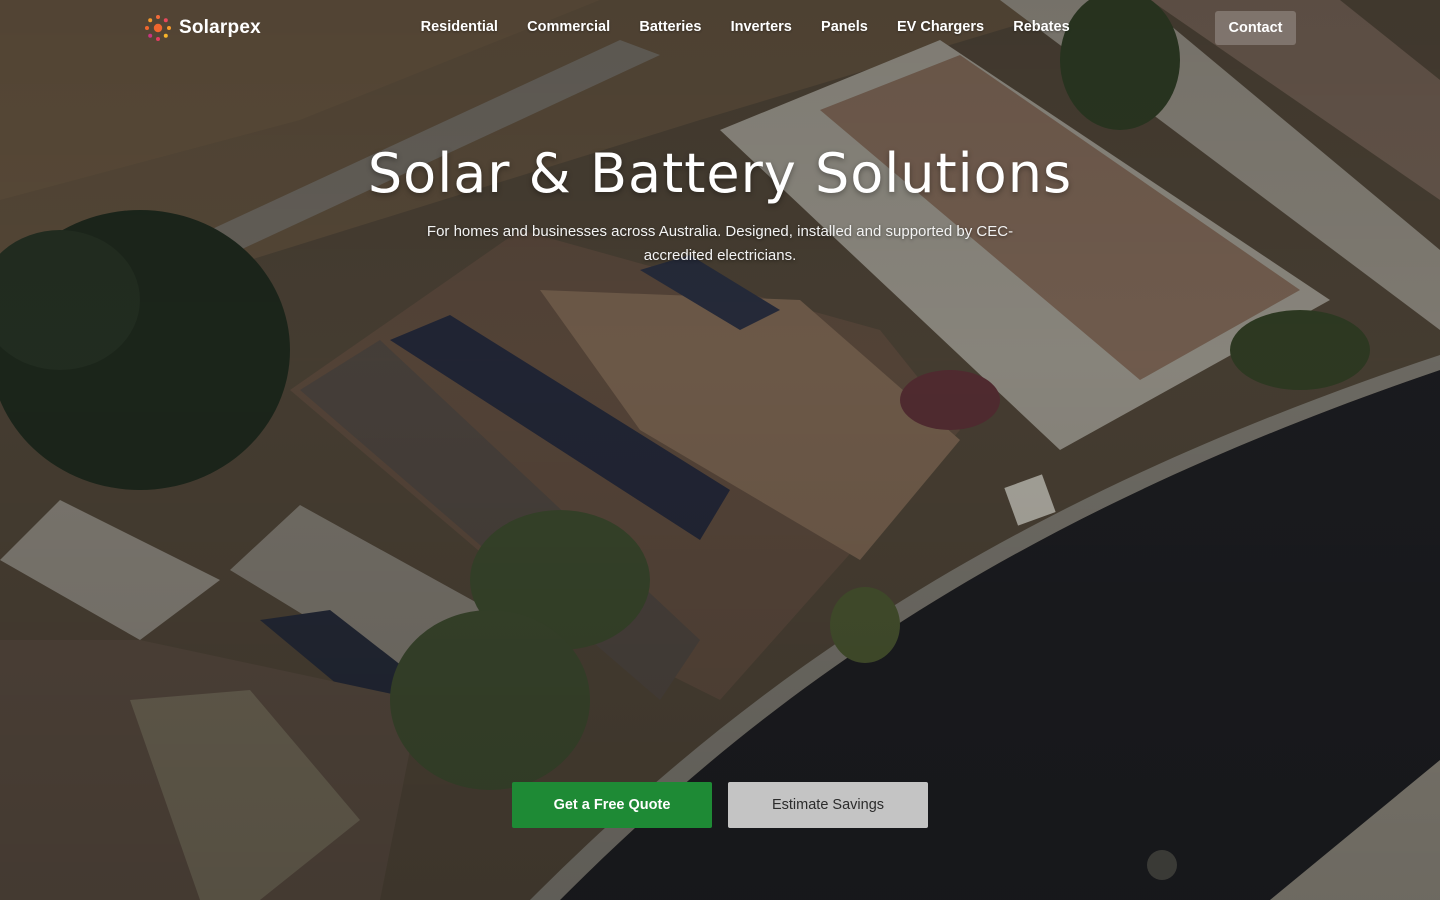  I want to click on estimate-savings-button: Estimate Savings, so click(828, 805).